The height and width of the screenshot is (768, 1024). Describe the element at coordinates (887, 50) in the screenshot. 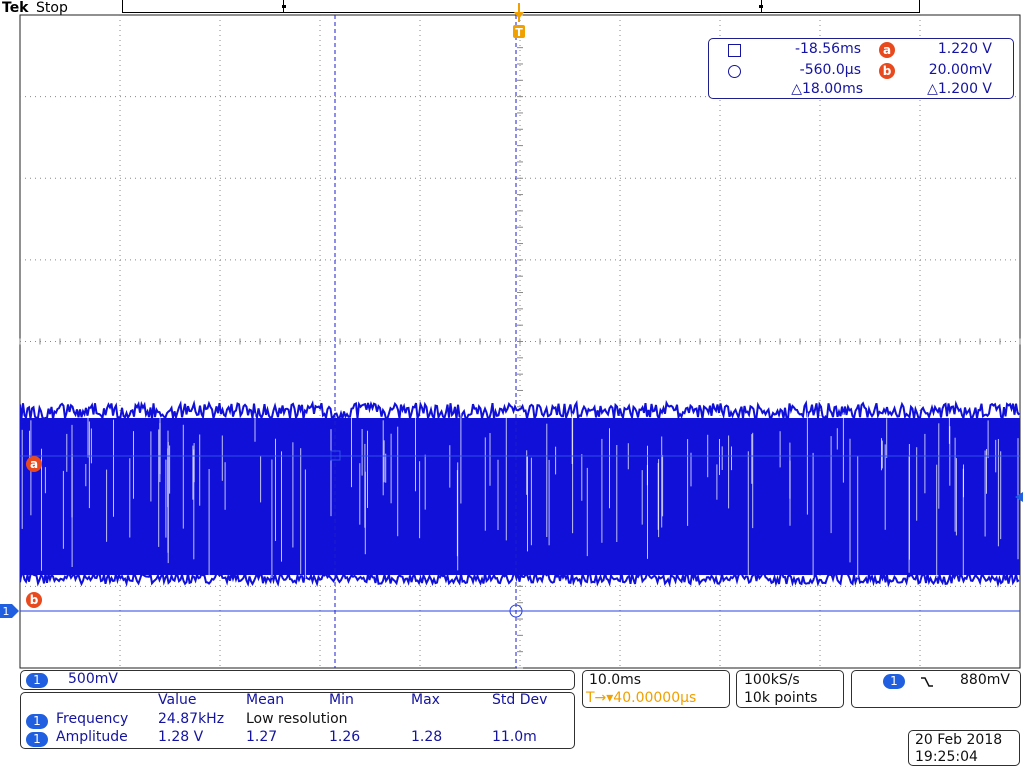

I see `cursor-a-badge: a` at that location.